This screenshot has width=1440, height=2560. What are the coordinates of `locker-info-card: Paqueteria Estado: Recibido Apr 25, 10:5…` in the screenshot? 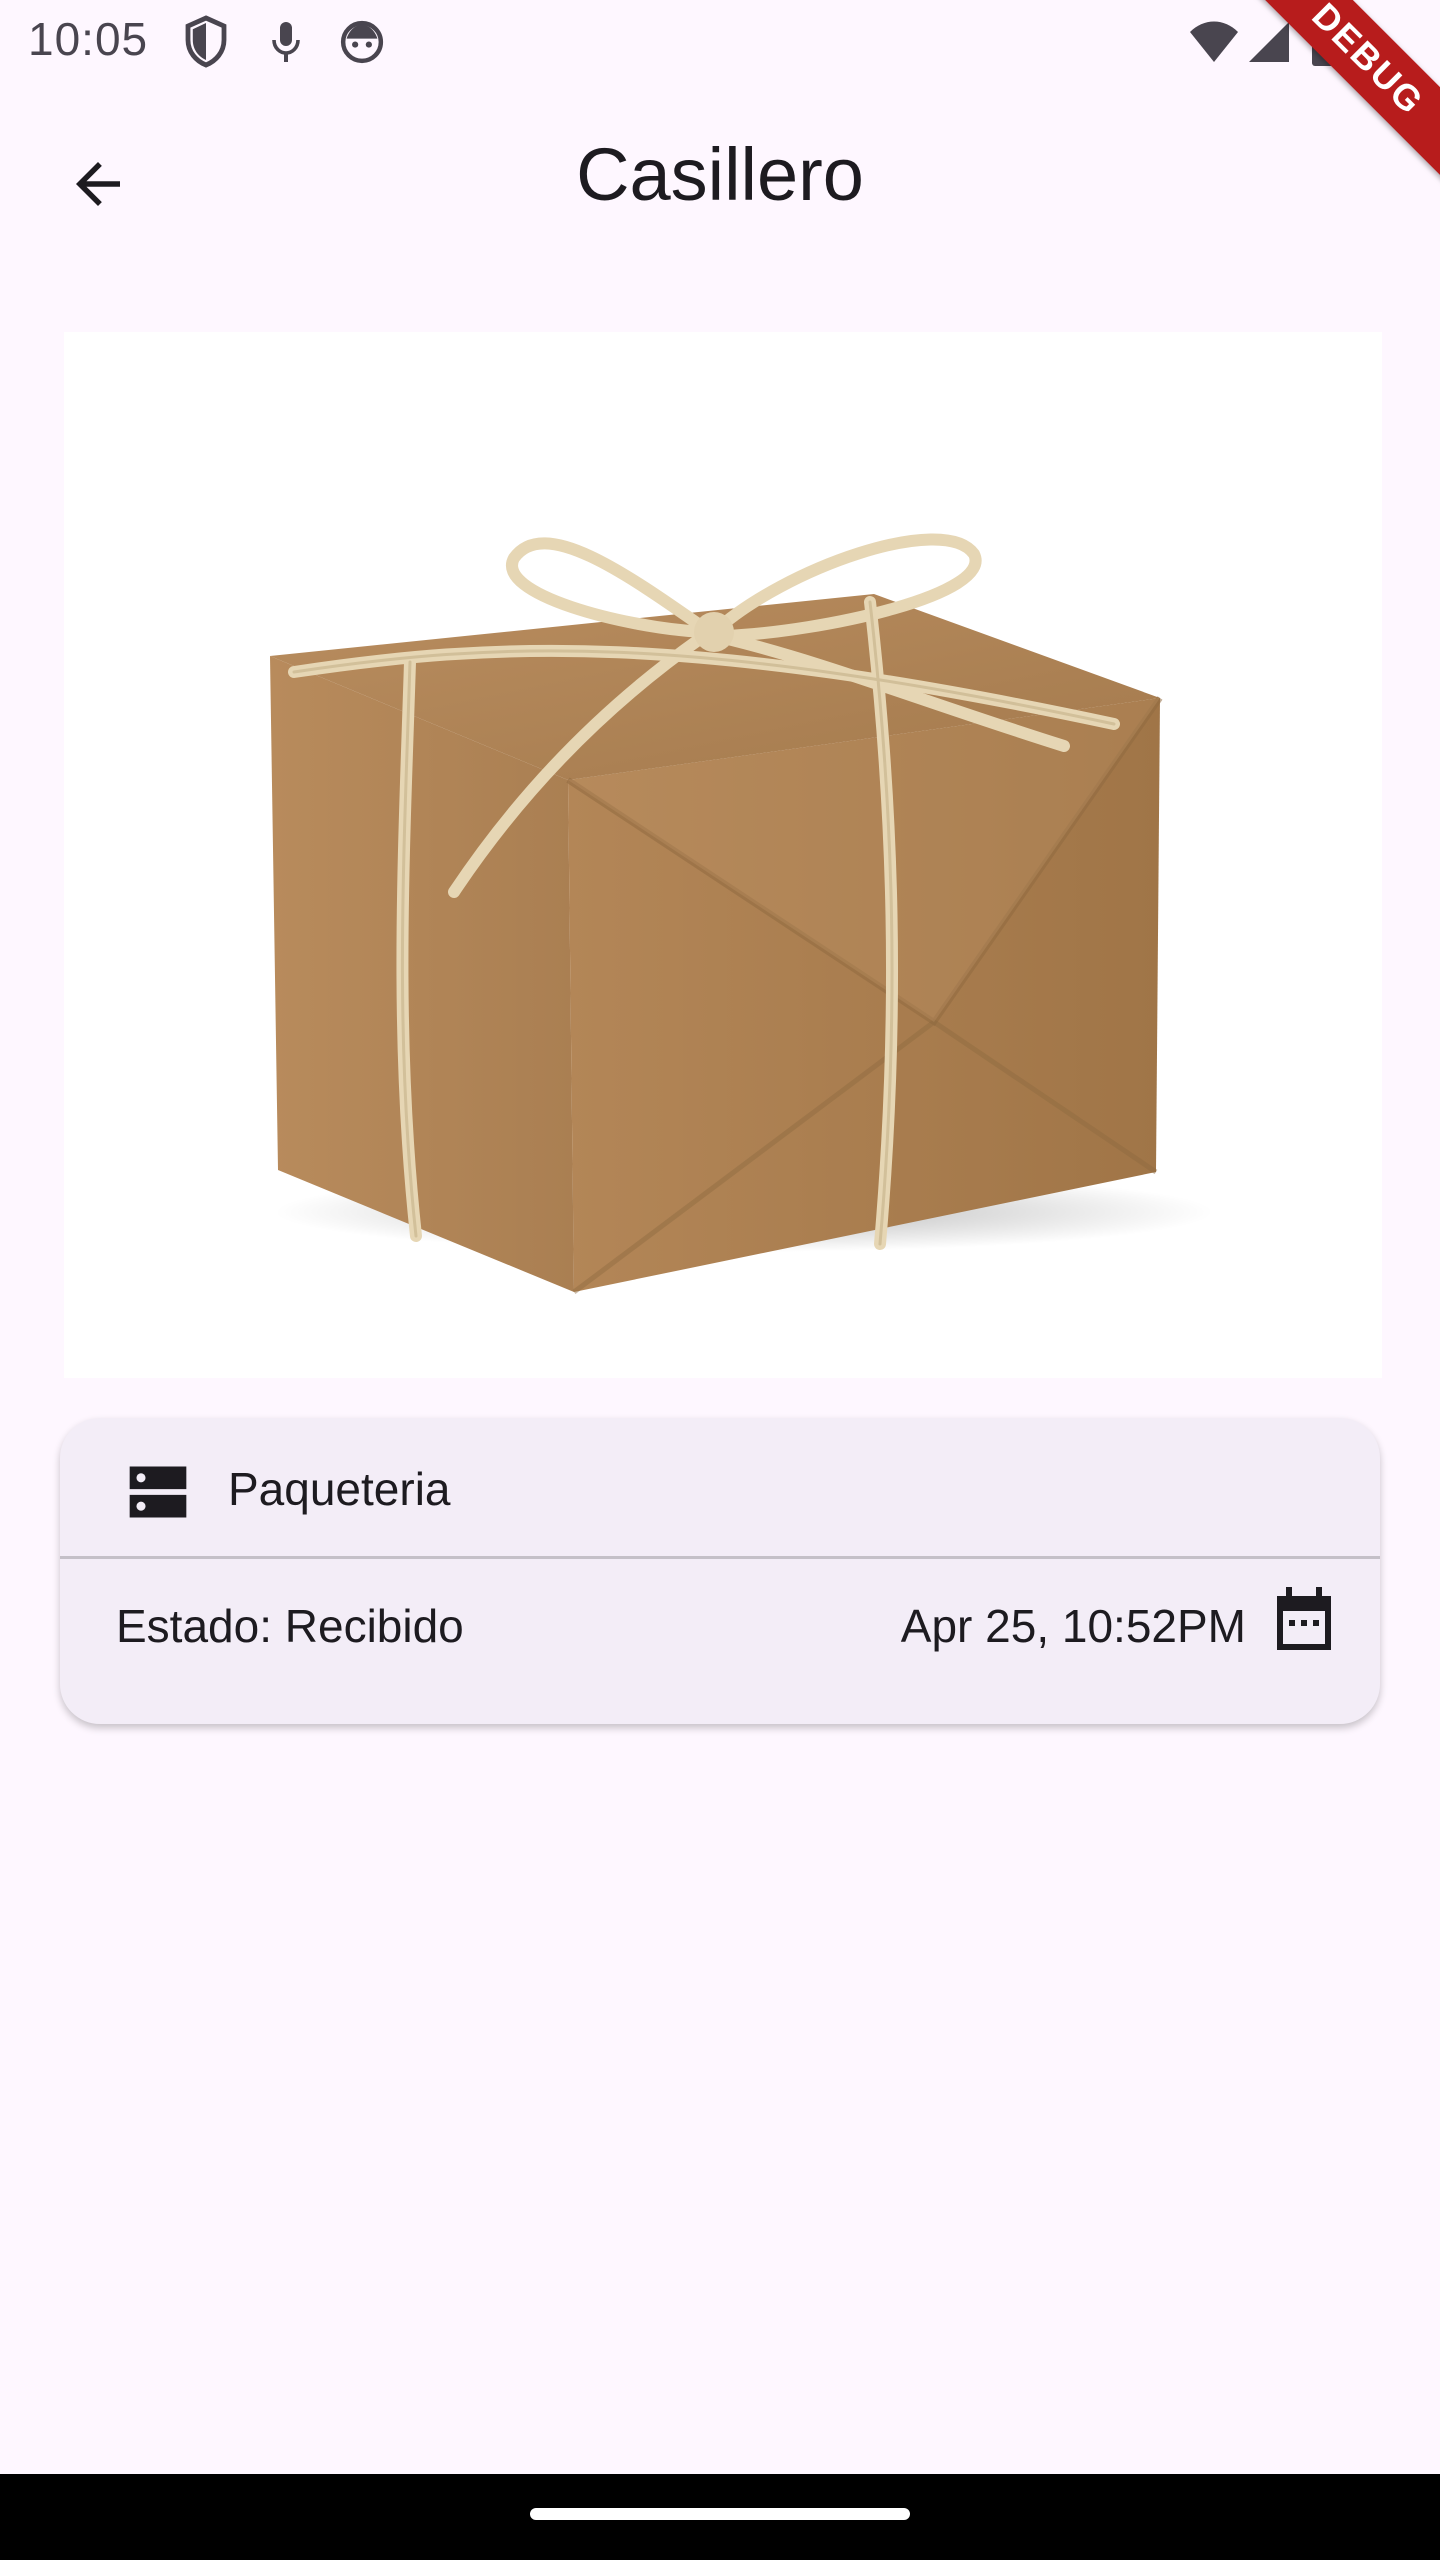 It's located at (720, 1571).